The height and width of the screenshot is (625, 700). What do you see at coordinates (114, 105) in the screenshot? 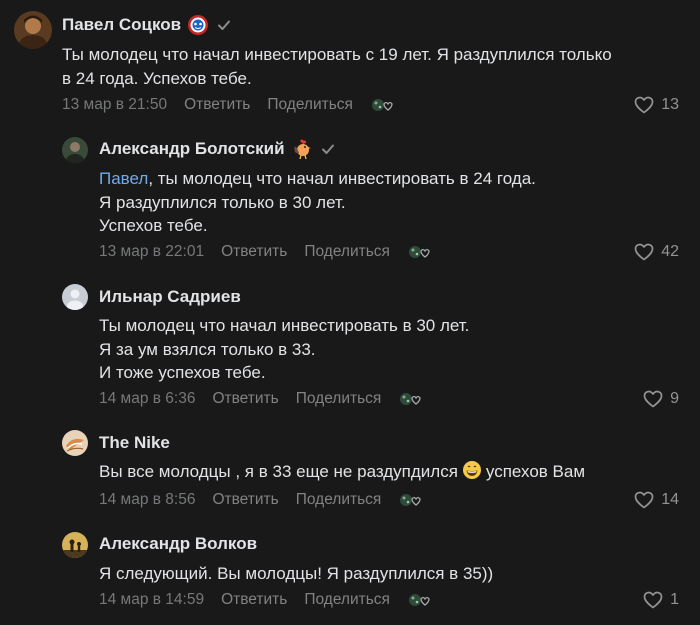
I see `comment-date: 13 мар в 21:50` at bounding box center [114, 105].